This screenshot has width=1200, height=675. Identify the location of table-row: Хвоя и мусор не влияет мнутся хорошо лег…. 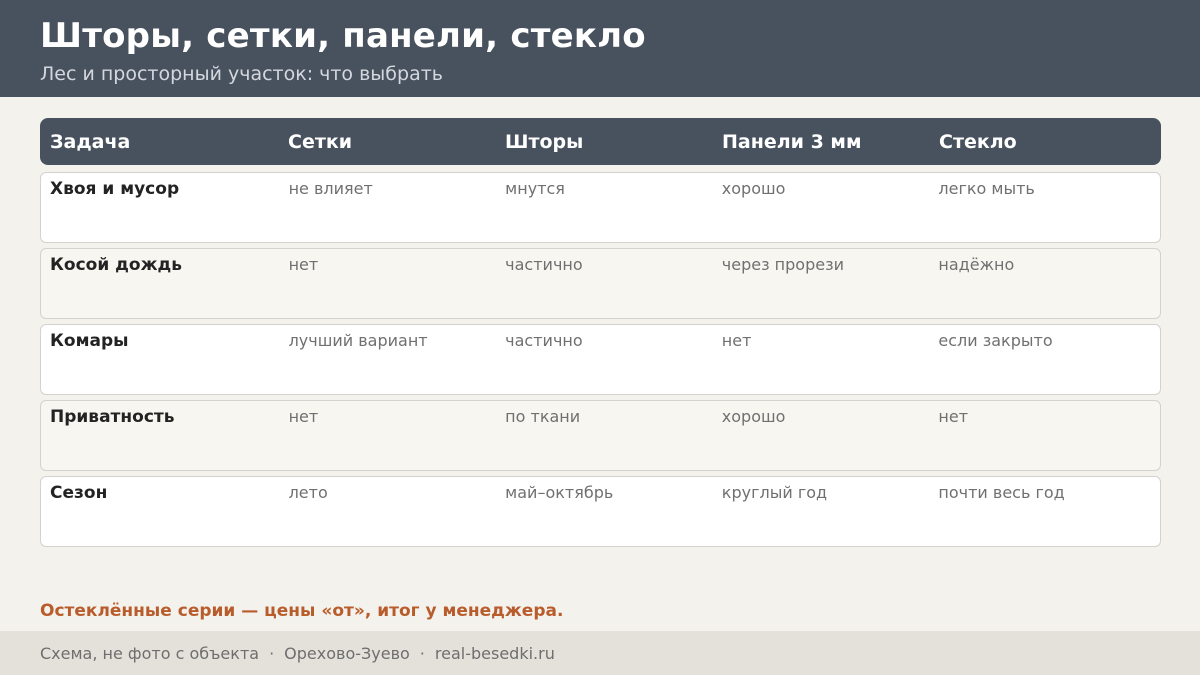
(600, 207).